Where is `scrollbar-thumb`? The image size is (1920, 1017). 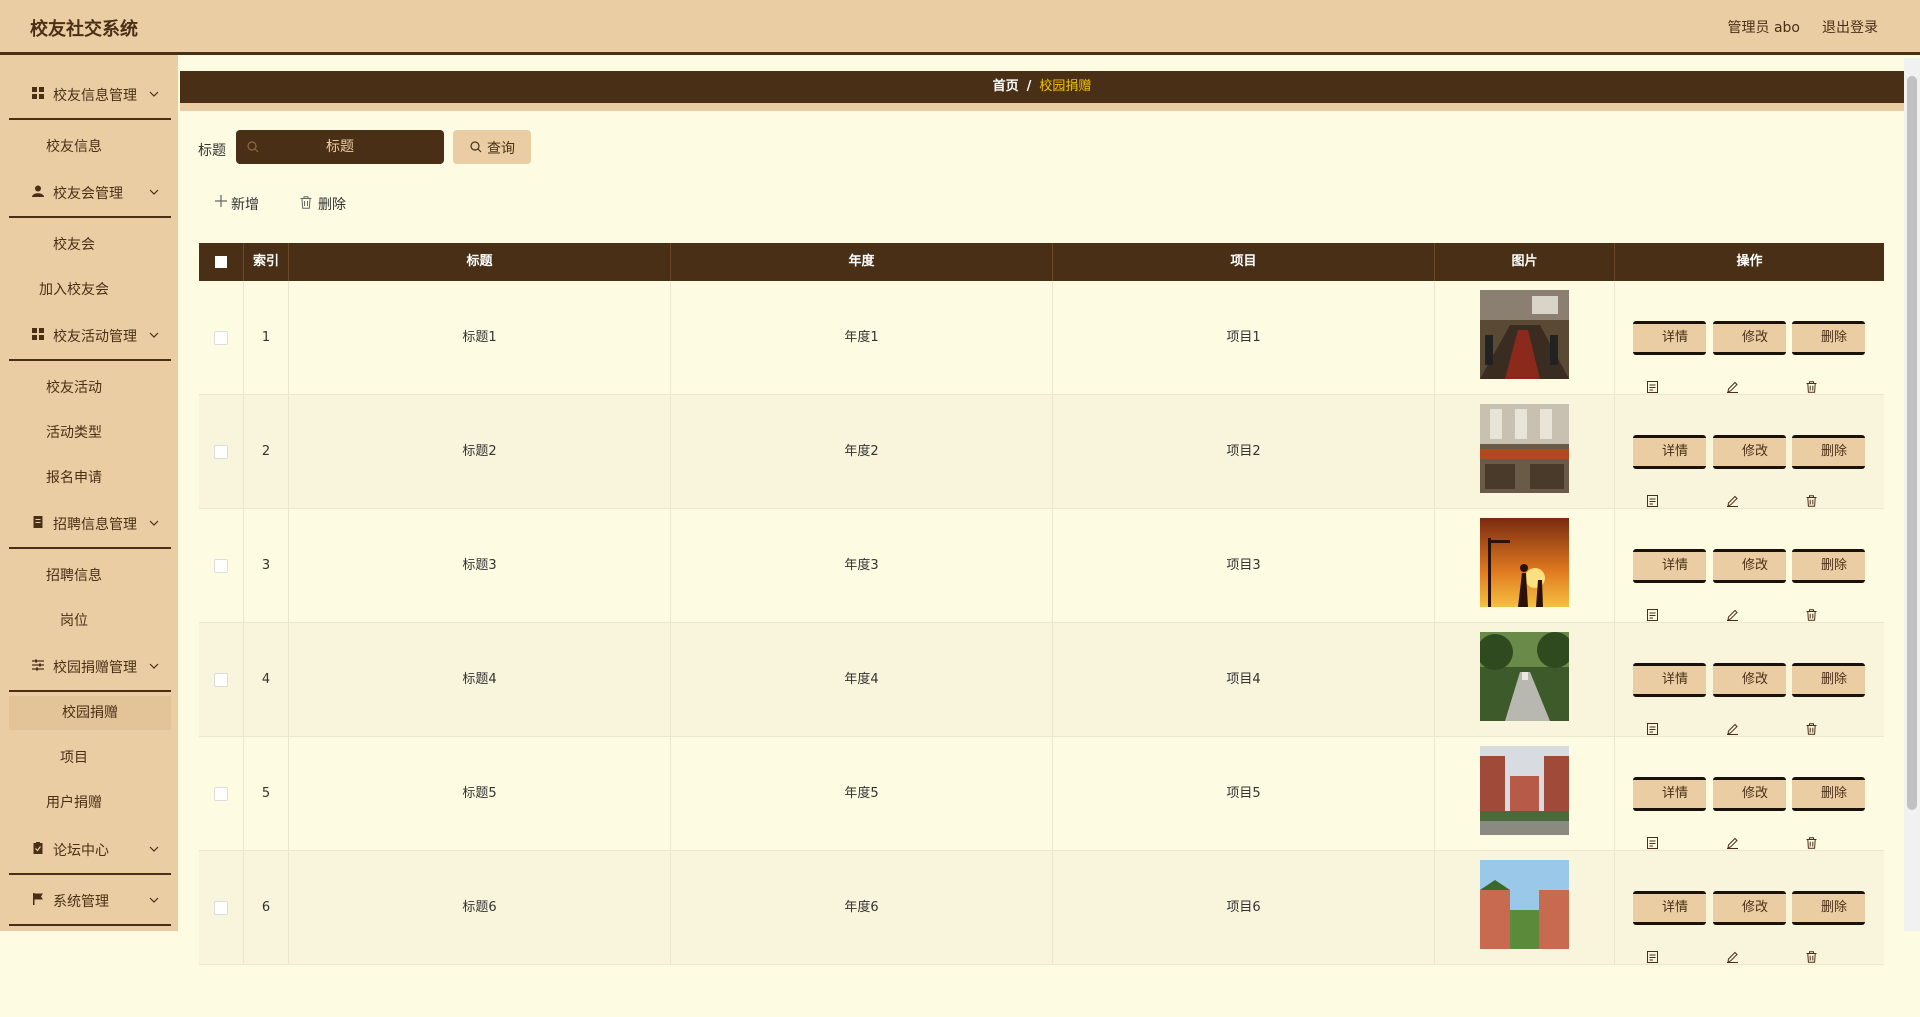 scrollbar-thumb is located at coordinates (1912, 443).